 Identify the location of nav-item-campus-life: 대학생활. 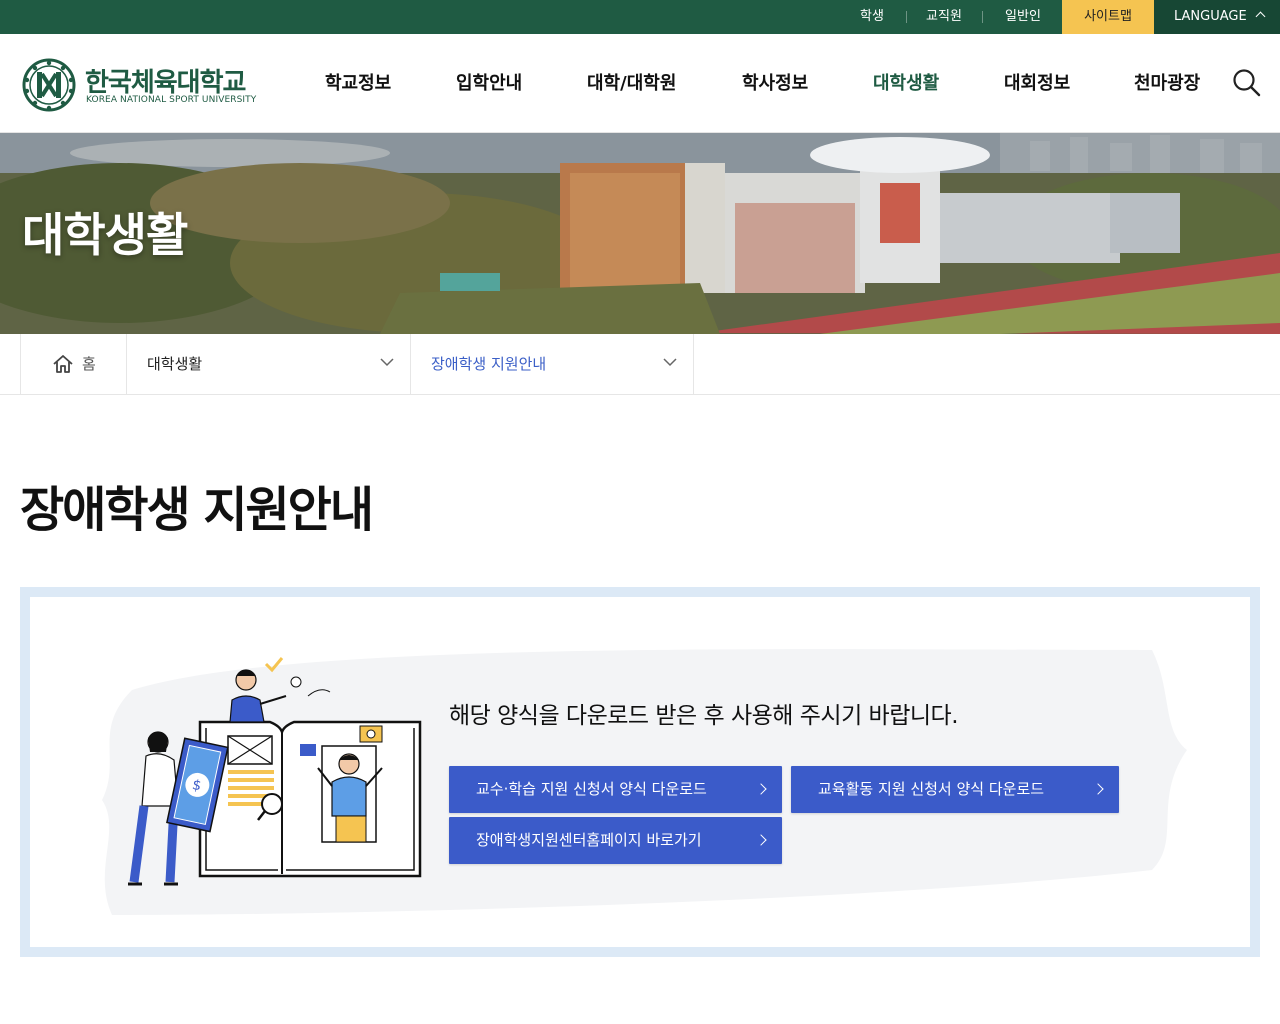
(906, 83).